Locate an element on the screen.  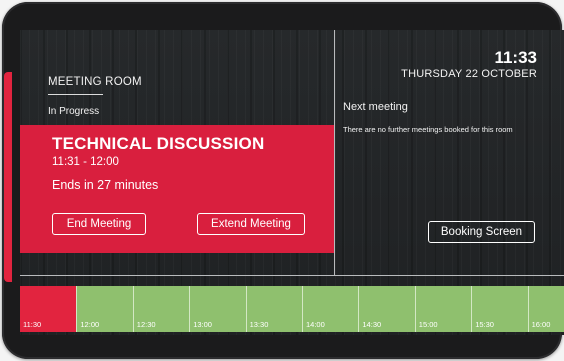
timeline-slot: 14:30 is located at coordinates (387, 309).